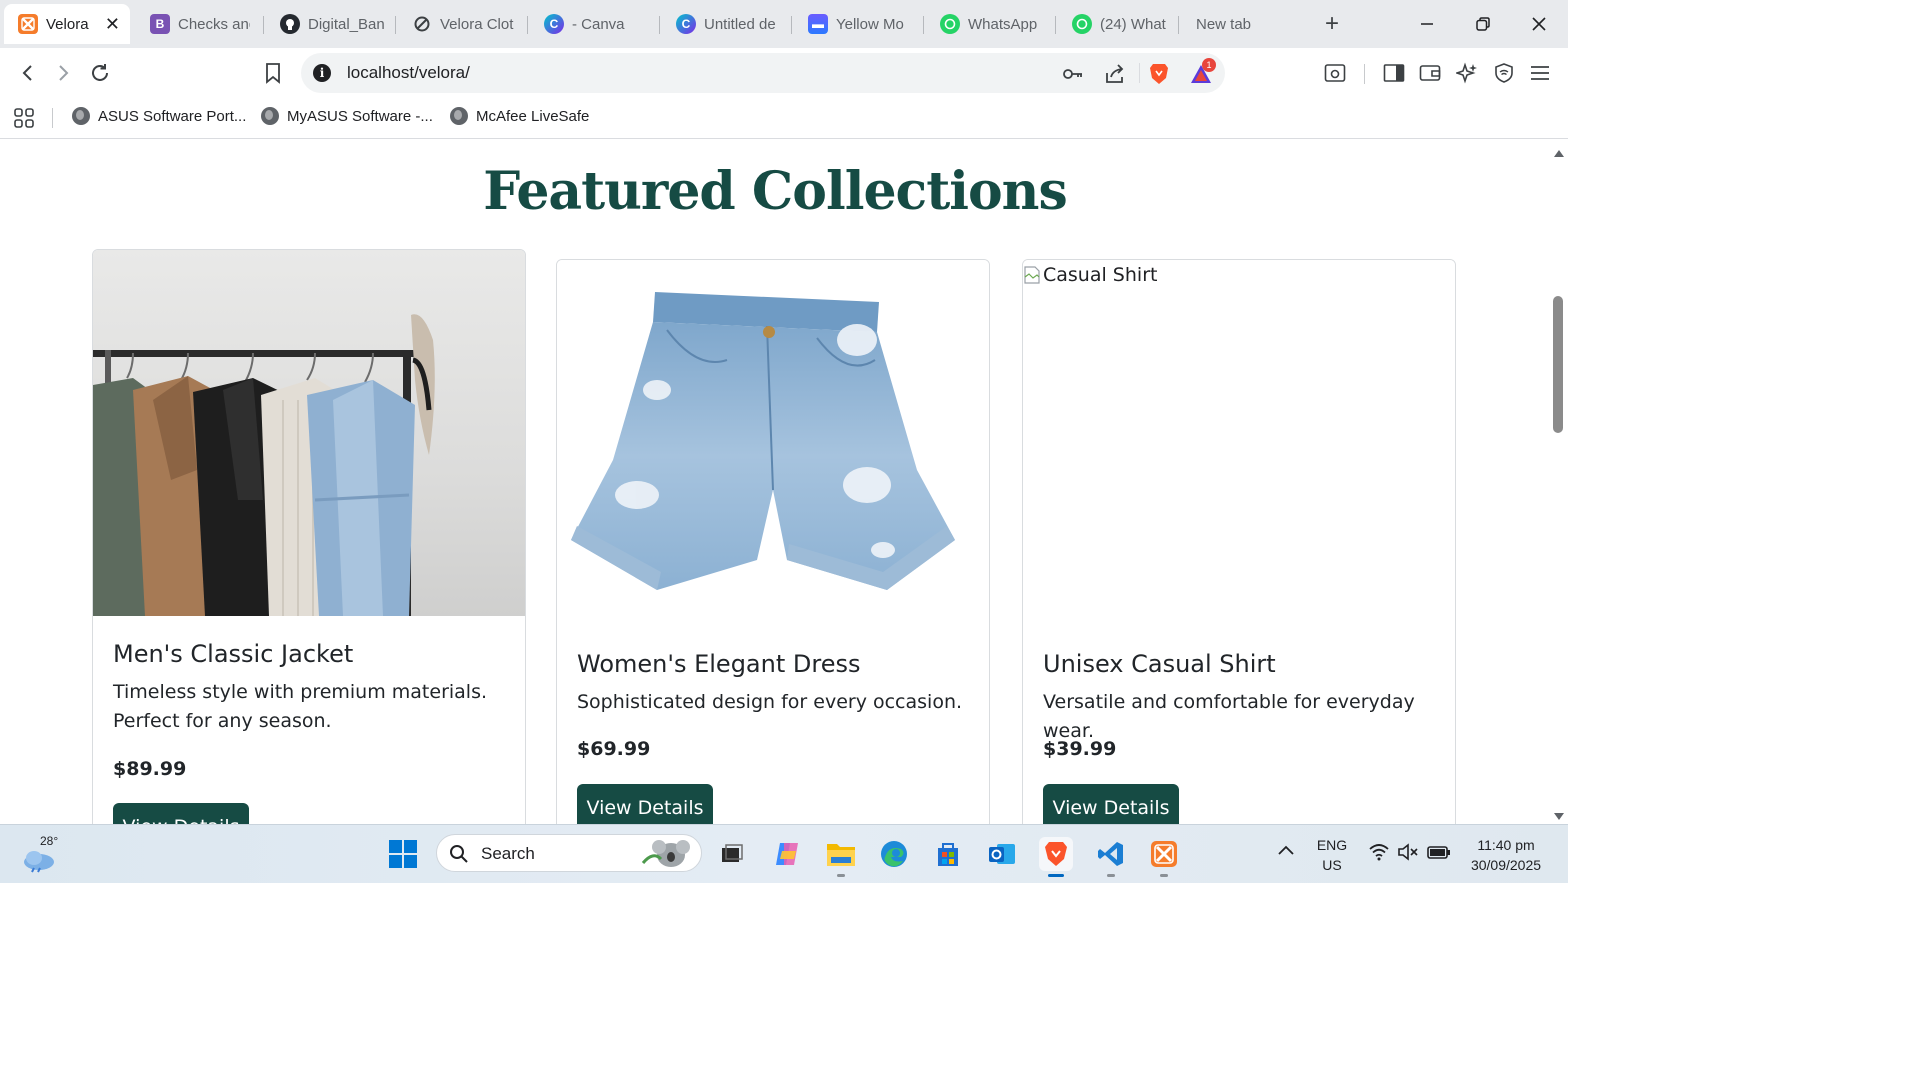 Image resolution: width=1920 pixels, height=1080 pixels. I want to click on tab-new-tab: New tab, so click(1242, 24).